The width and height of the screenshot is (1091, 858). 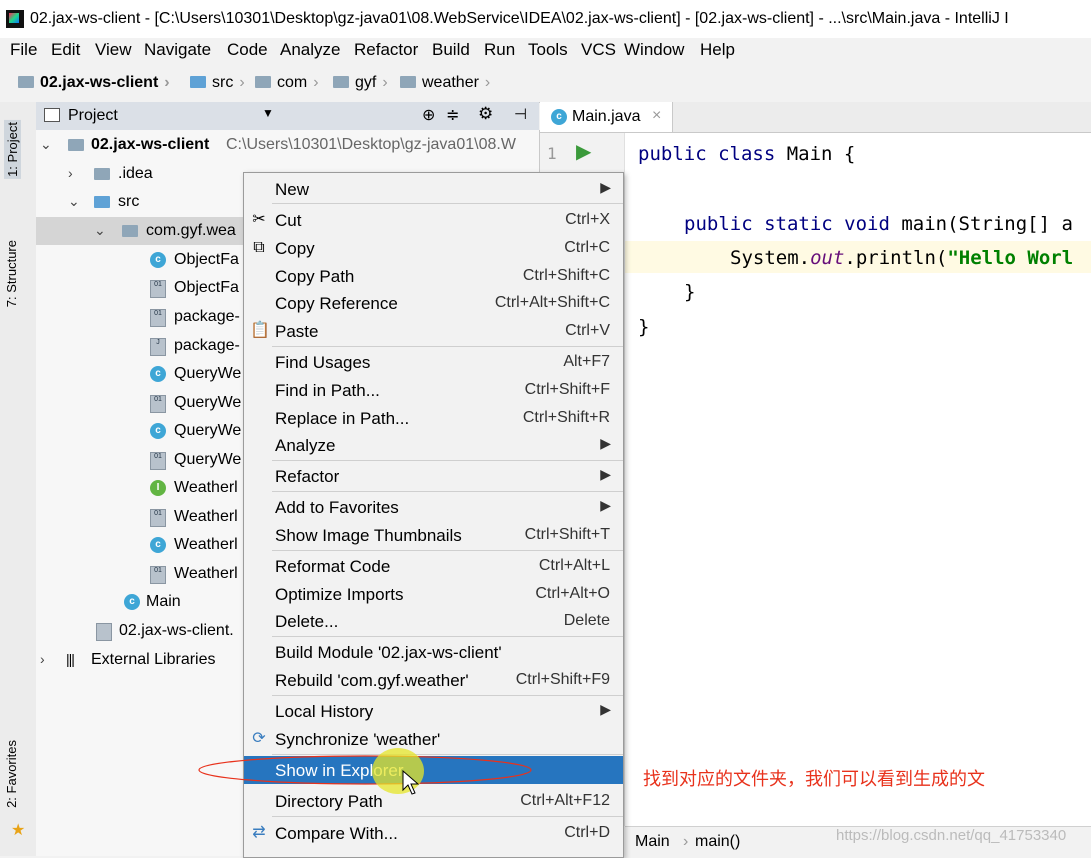 I want to click on menu-window: Window, so click(x=654, y=50).